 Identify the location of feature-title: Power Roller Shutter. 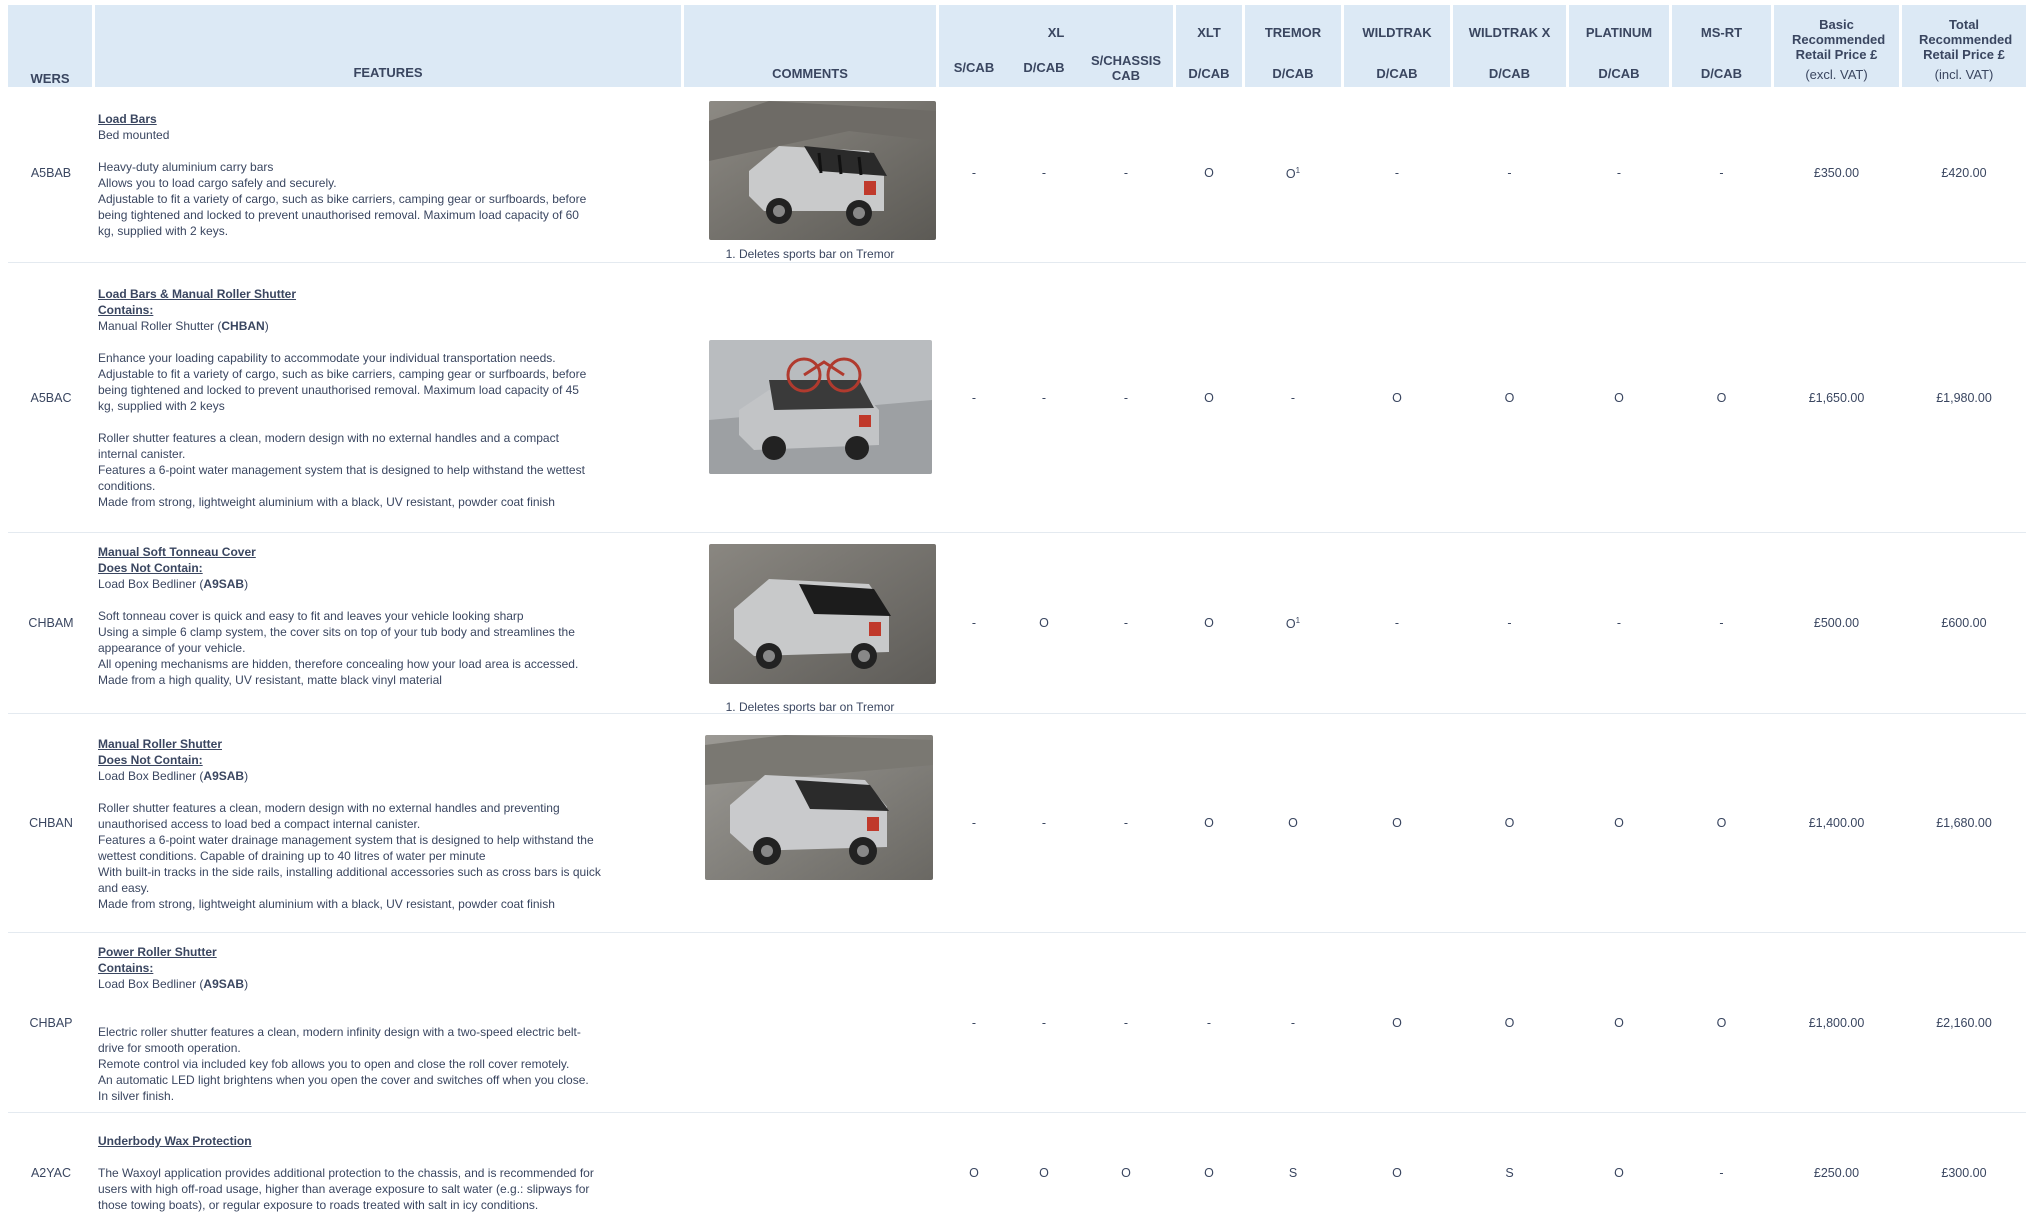
(157, 952).